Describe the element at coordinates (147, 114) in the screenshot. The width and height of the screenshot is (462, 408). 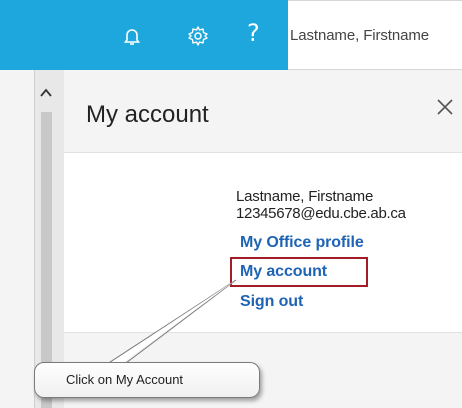
I see `panel-title: My account` at that location.